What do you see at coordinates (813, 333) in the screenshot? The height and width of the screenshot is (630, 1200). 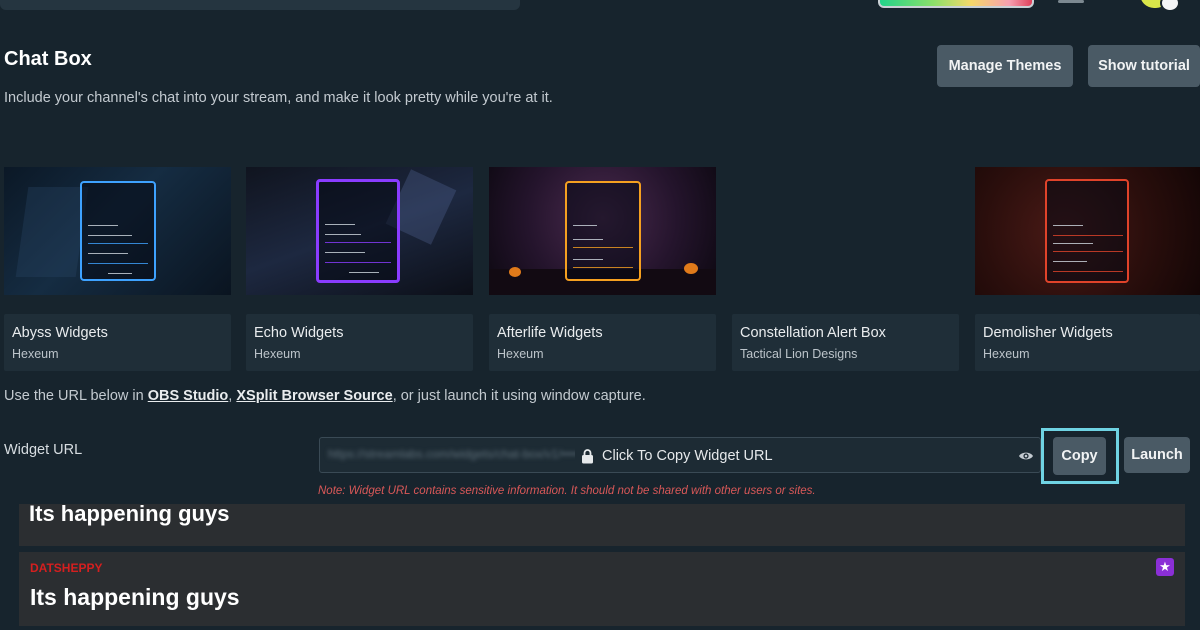 I see `theme-name: Constellation Alert Box` at bounding box center [813, 333].